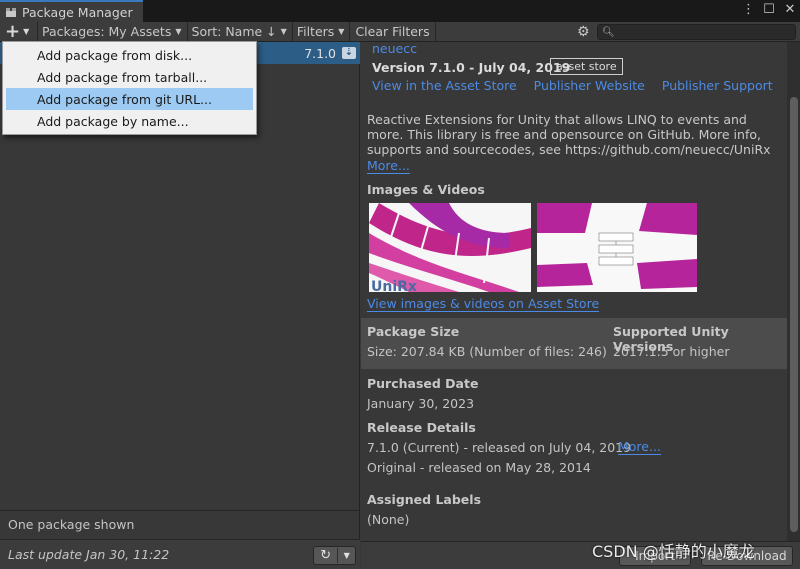  What do you see at coordinates (487, 351) in the screenshot?
I see `package-size-value: Size: 207.84 KB (Number of files: 246)` at bounding box center [487, 351].